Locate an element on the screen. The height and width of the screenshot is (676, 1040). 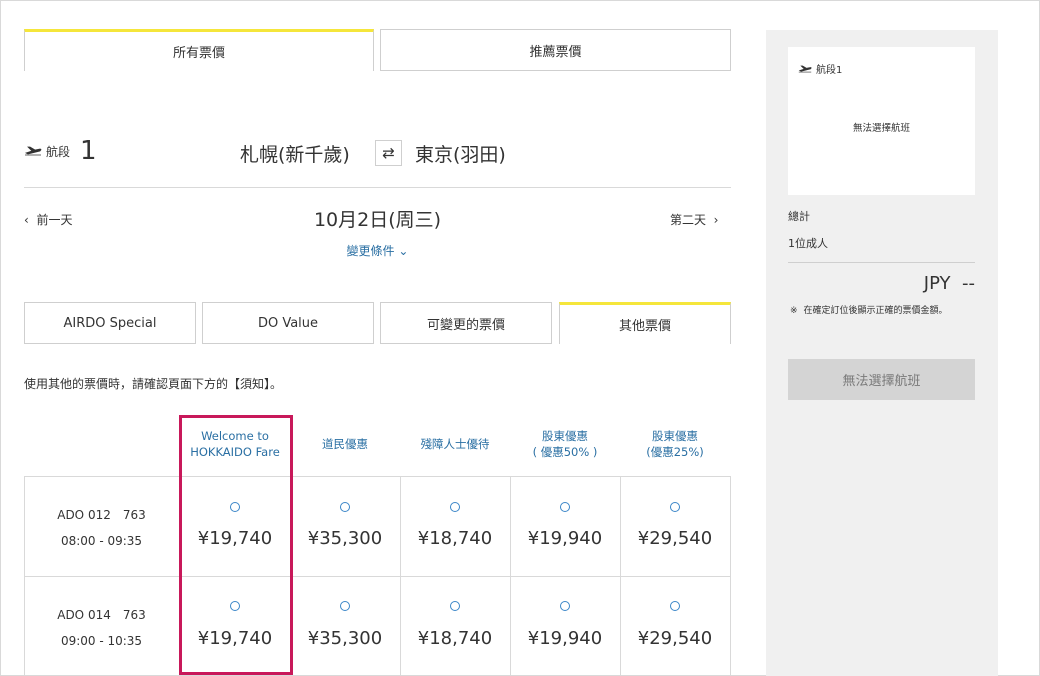
tab-do-value: DO Value is located at coordinates (288, 323).